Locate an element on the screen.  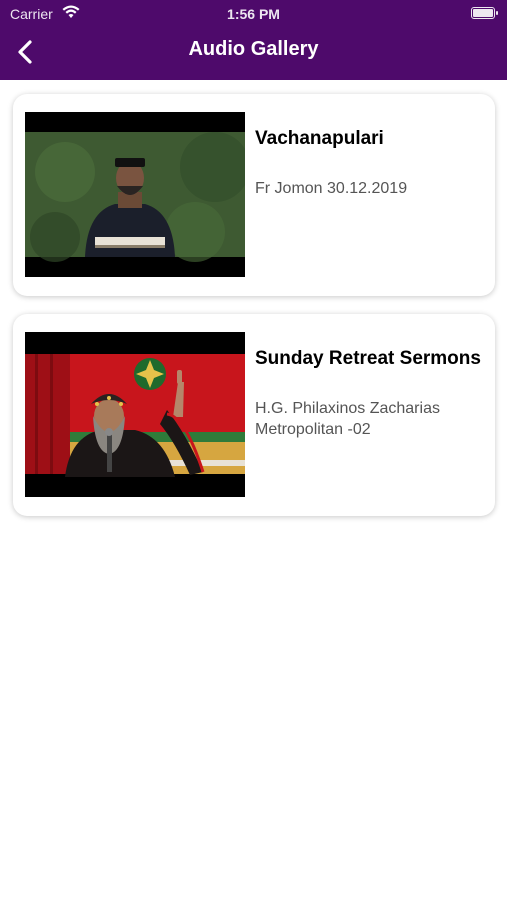
navigation-bar: Carrier 1:56 PM Audio Gallery is located at coordinates (253, 40).